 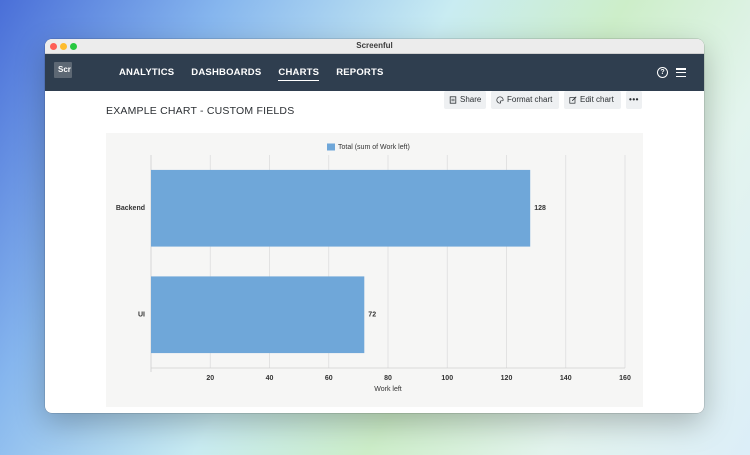 What do you see at coordinates (329, 378) in the screenshot?
I see `x-tick-label: 60` at bounding box center [329, 378].